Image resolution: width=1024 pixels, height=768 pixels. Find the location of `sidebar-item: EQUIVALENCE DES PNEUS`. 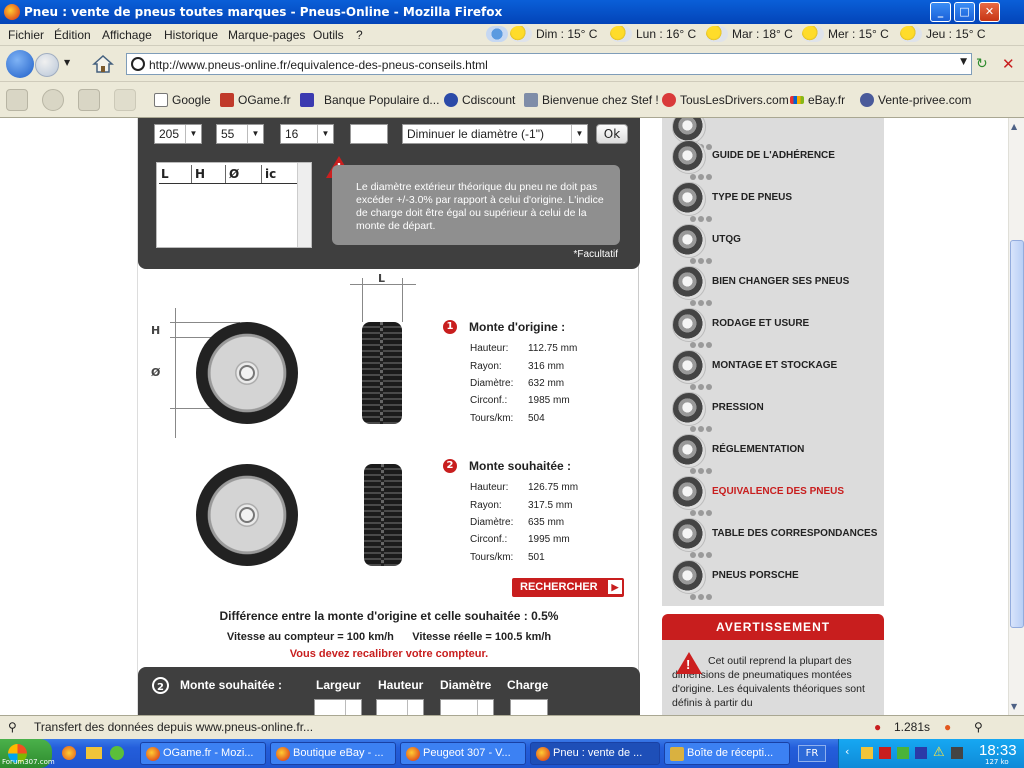

sidebar-item: EQUIVALENCE DES PNEUS is located at coordinates (777, 494).